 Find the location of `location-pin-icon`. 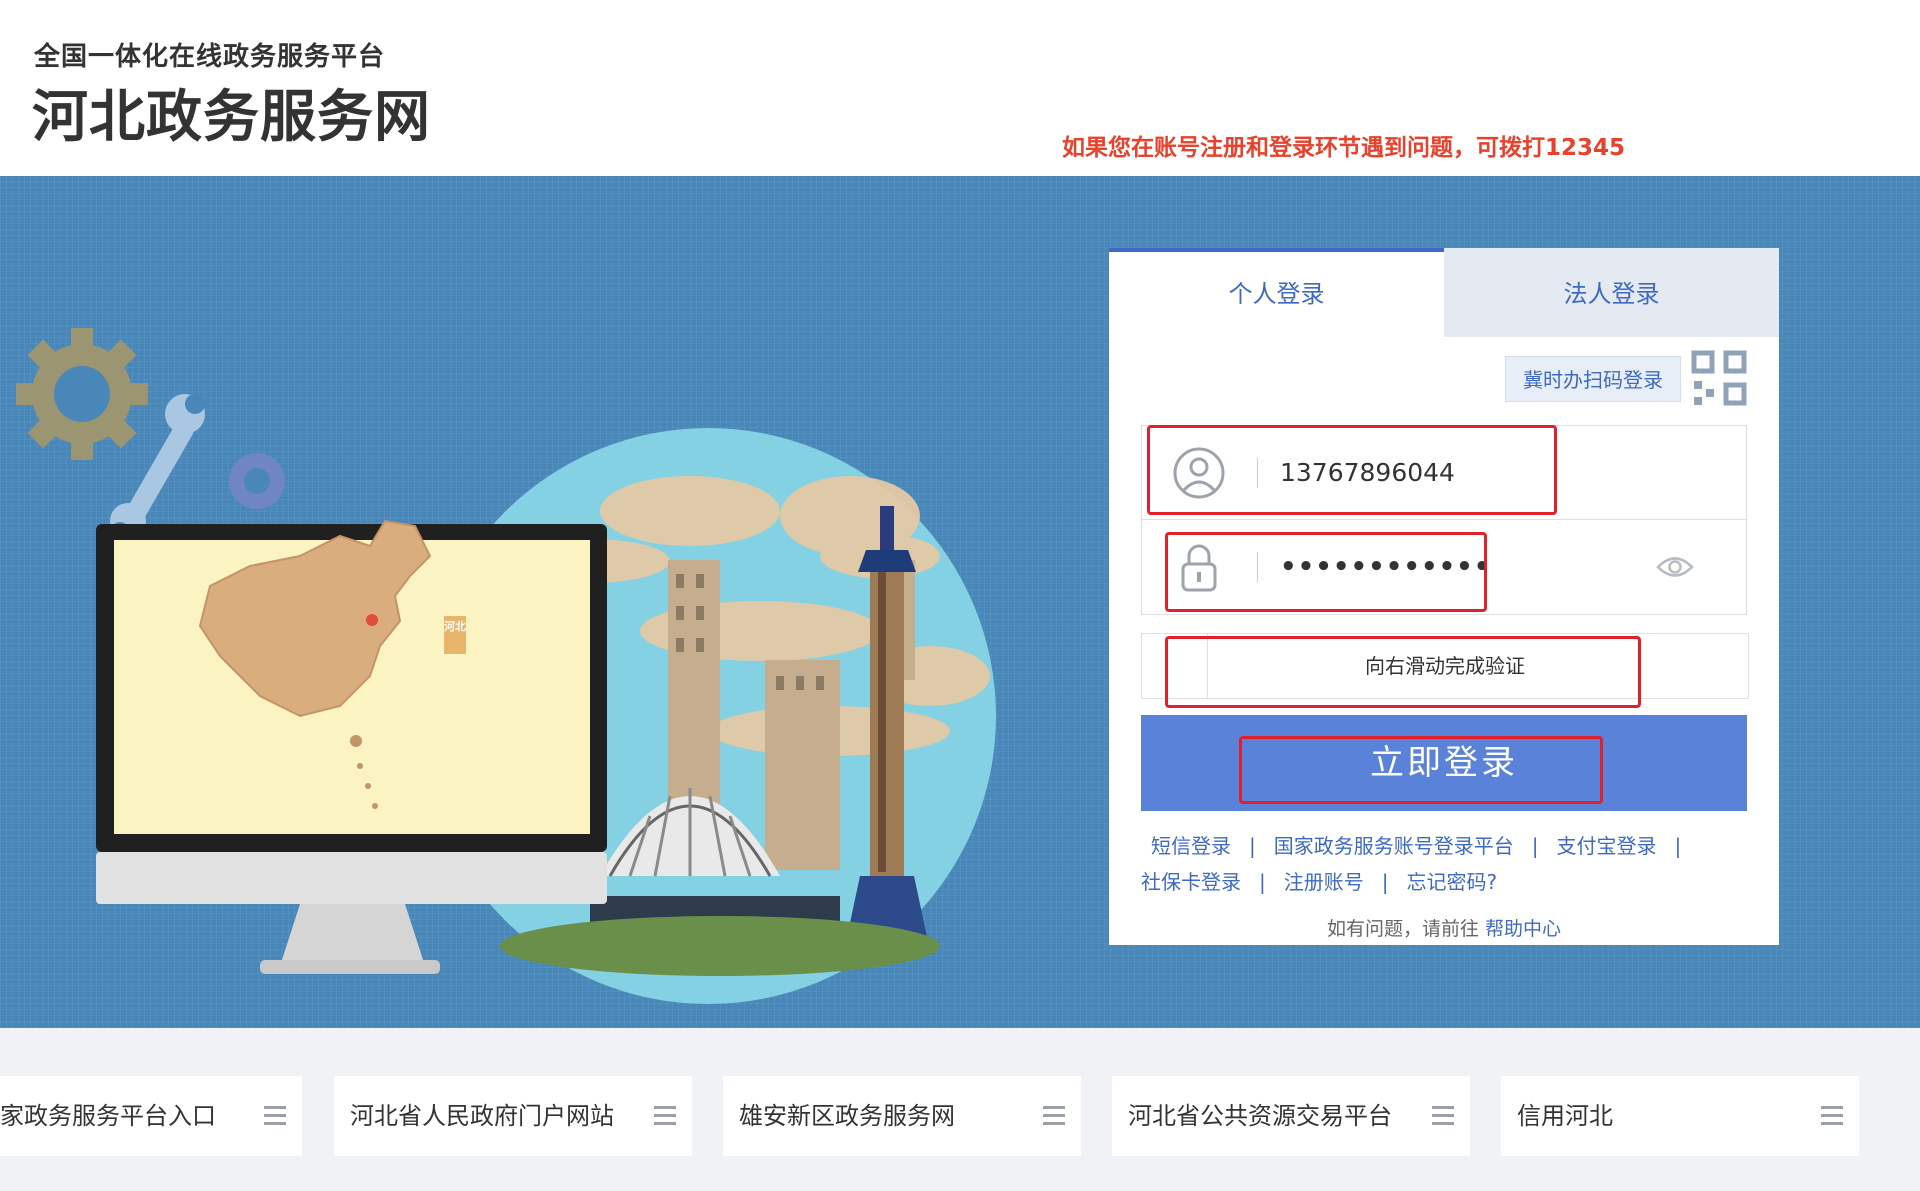

location-pin-icon is located at coordinates (372, 620).